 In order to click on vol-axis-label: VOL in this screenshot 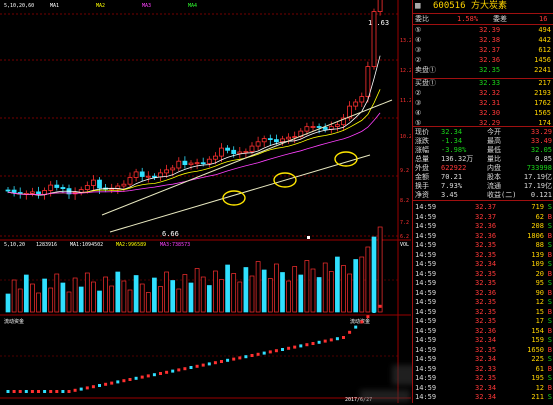, I will do `click(404, 245)`.